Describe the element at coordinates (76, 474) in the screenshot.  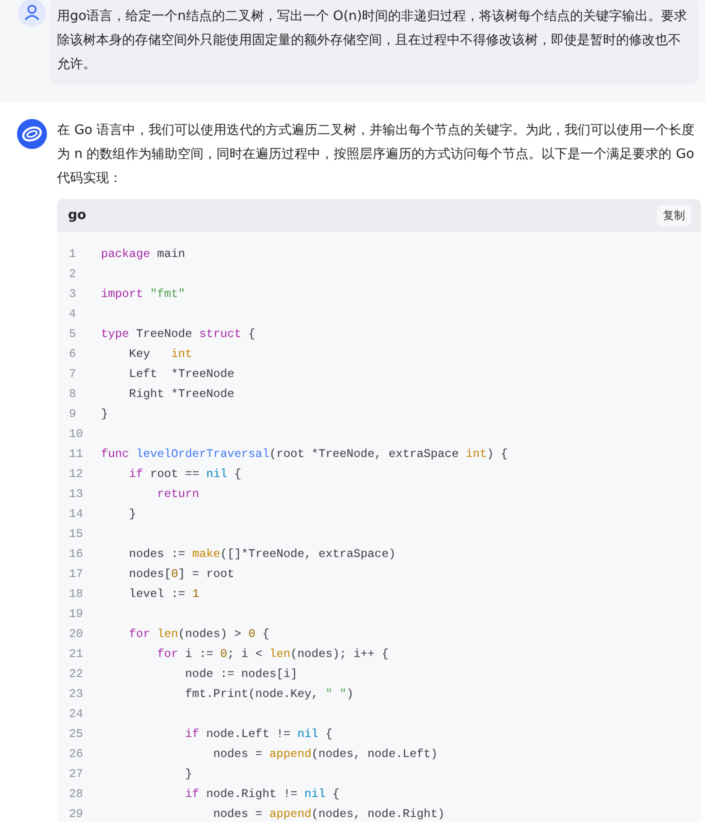
I see `line-number: 12` at that location.